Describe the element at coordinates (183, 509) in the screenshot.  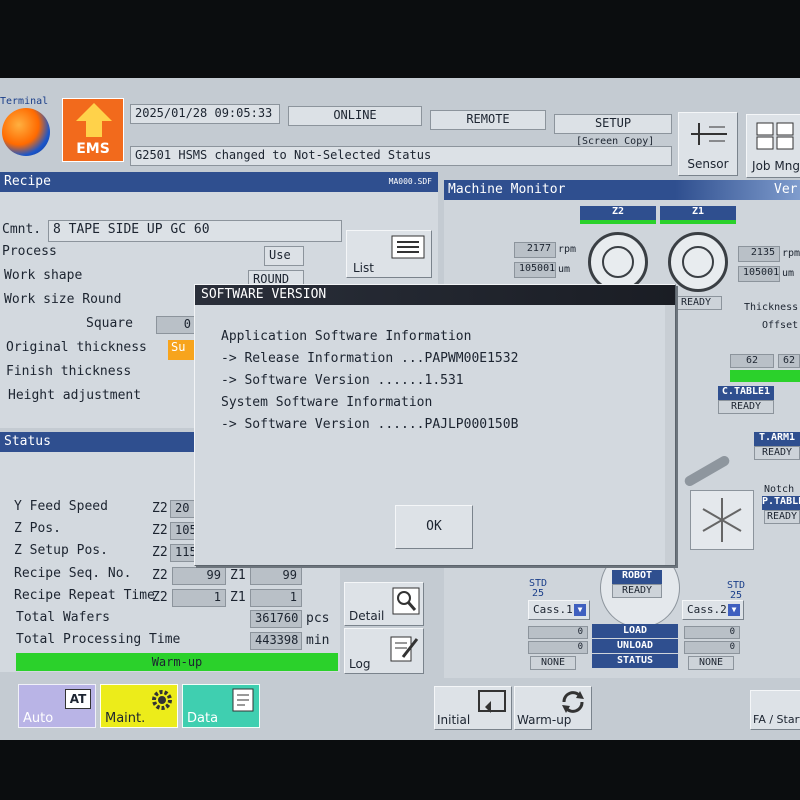
I see `y-feed-z2-value: 20` at that location.